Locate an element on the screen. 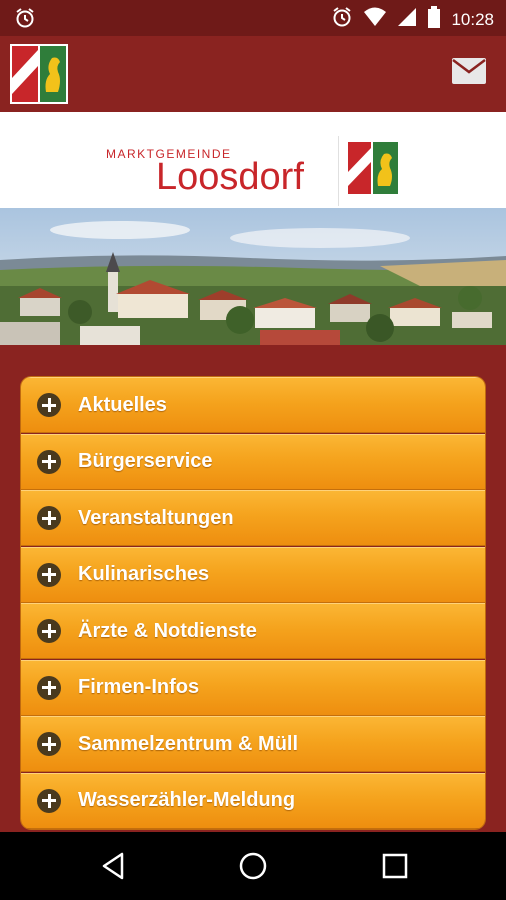 The image size is (506, 900). menu-item-label: Aktuelles is located at coordinates (122, 404).